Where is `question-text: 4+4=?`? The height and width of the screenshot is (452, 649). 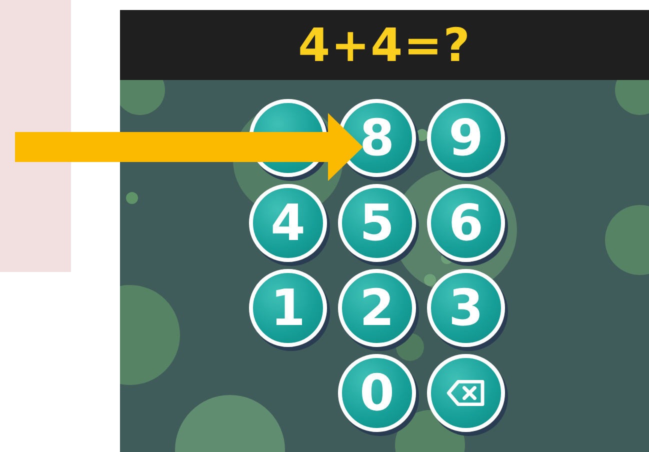
question-text: 4+4=? is located at coordinates (384, 45).